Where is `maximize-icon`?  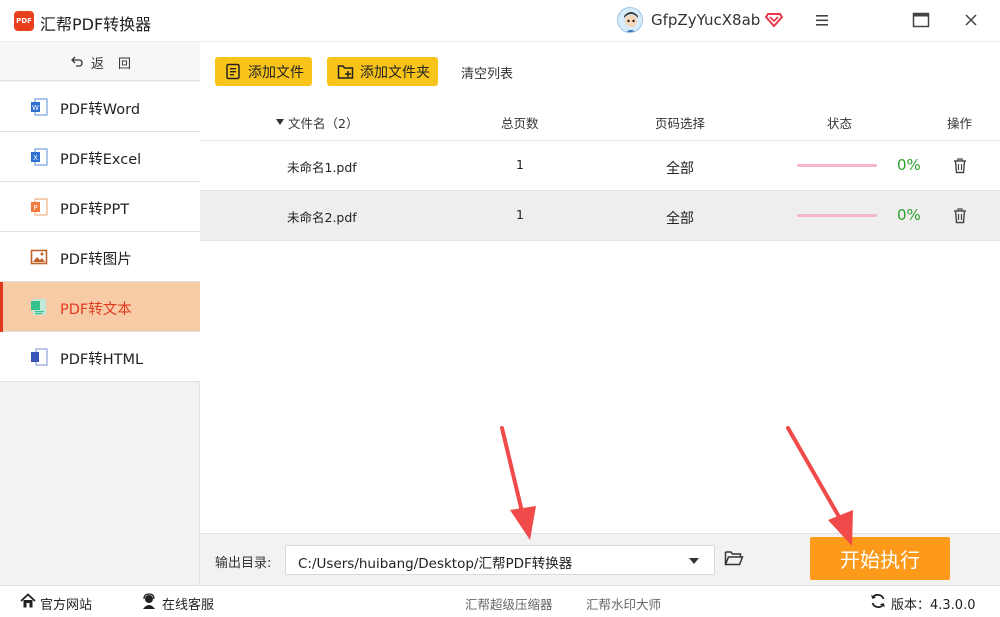 maximize-icon is located at coordinates (921, 20).